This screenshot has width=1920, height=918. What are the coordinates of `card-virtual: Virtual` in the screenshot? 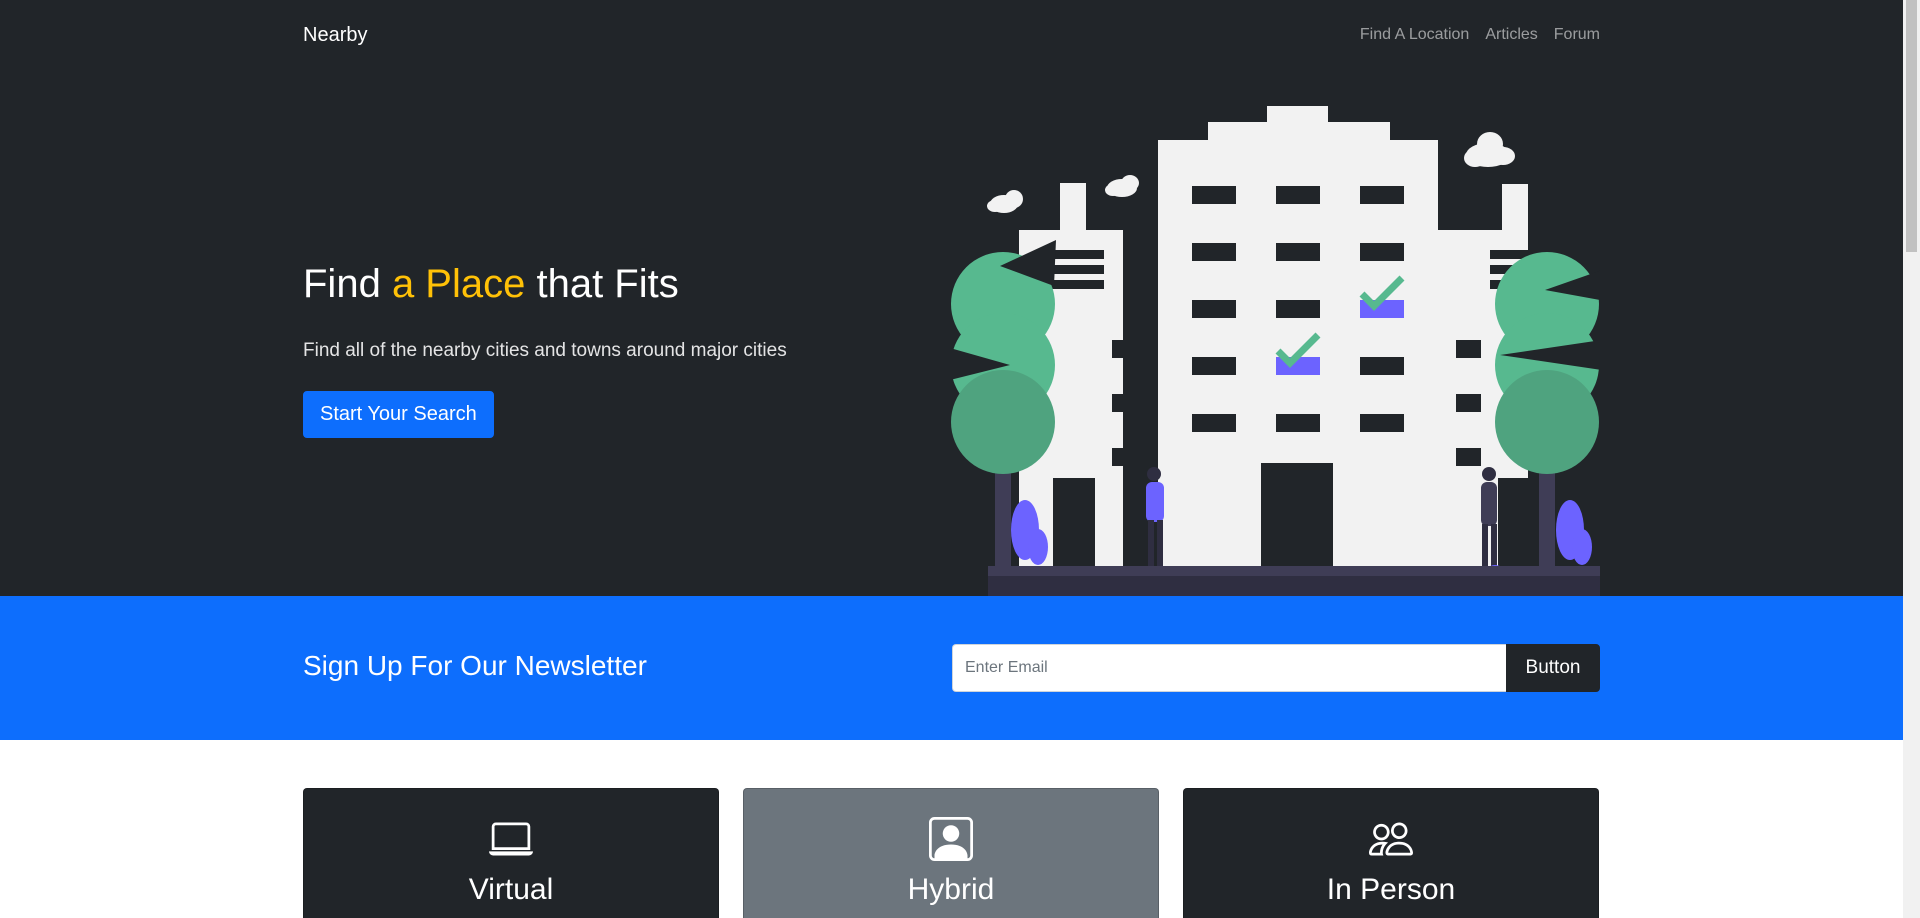 It's located at (511, 853).